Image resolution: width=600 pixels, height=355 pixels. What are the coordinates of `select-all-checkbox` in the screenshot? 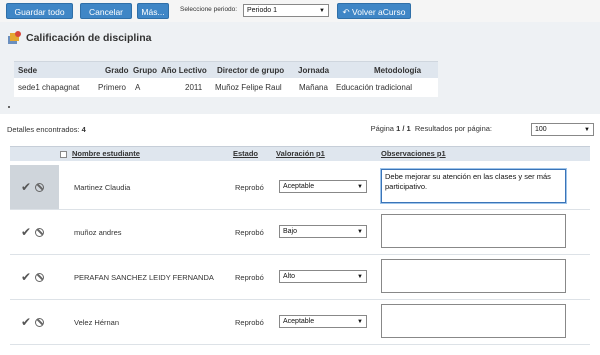 It's located at (63, 154).